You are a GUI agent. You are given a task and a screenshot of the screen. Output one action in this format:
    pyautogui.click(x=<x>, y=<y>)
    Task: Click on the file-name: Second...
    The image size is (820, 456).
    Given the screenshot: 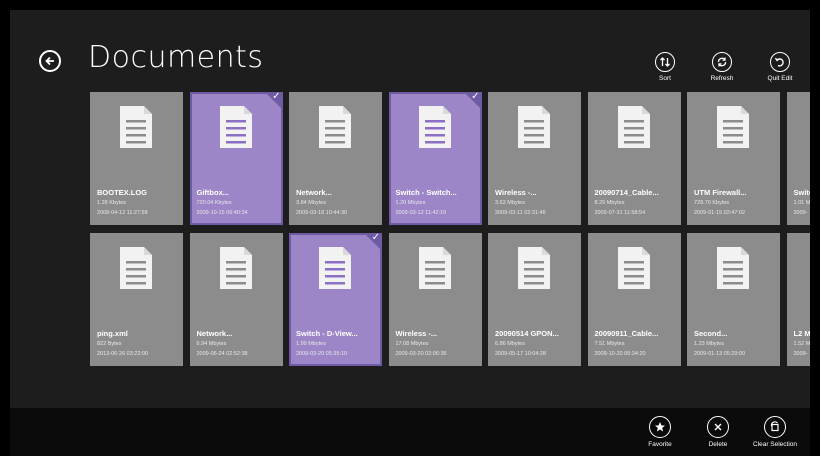 What is the action you would take?
    pyautogui.click(x=711, y=333)
    